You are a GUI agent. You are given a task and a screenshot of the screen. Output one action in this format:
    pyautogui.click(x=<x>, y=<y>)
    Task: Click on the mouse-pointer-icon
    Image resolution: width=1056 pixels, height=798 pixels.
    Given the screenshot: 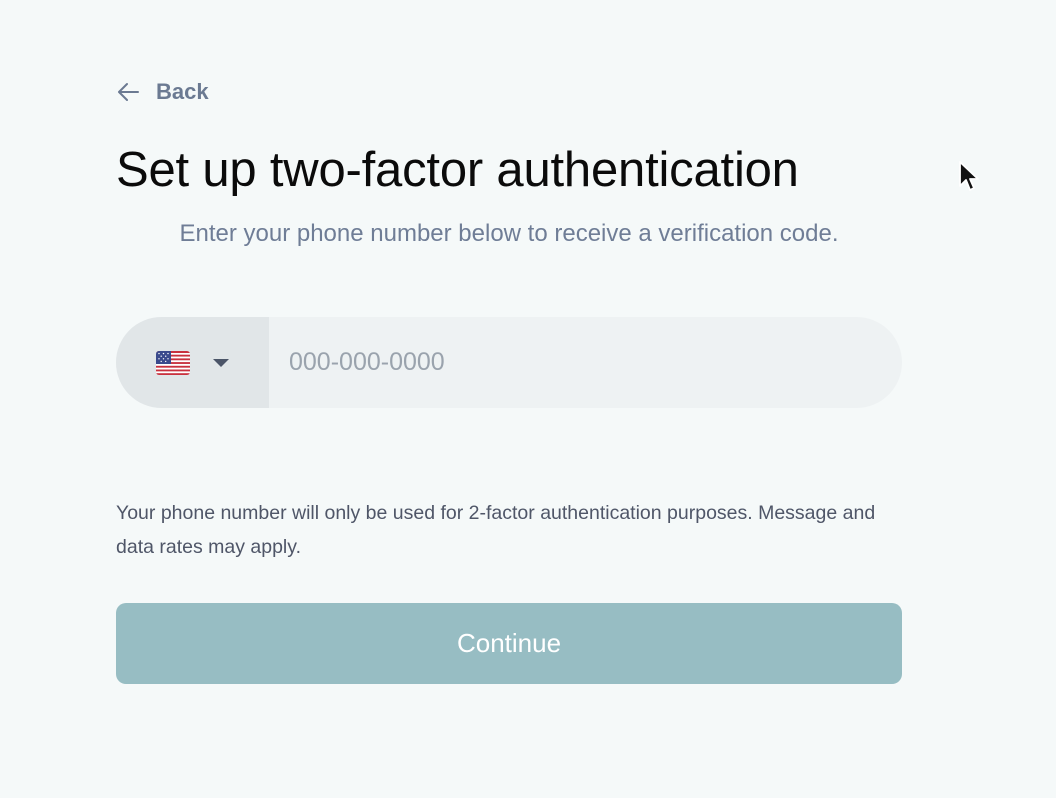 What is the action you would take?
    pyautogui.click(x=969, y=176)
    